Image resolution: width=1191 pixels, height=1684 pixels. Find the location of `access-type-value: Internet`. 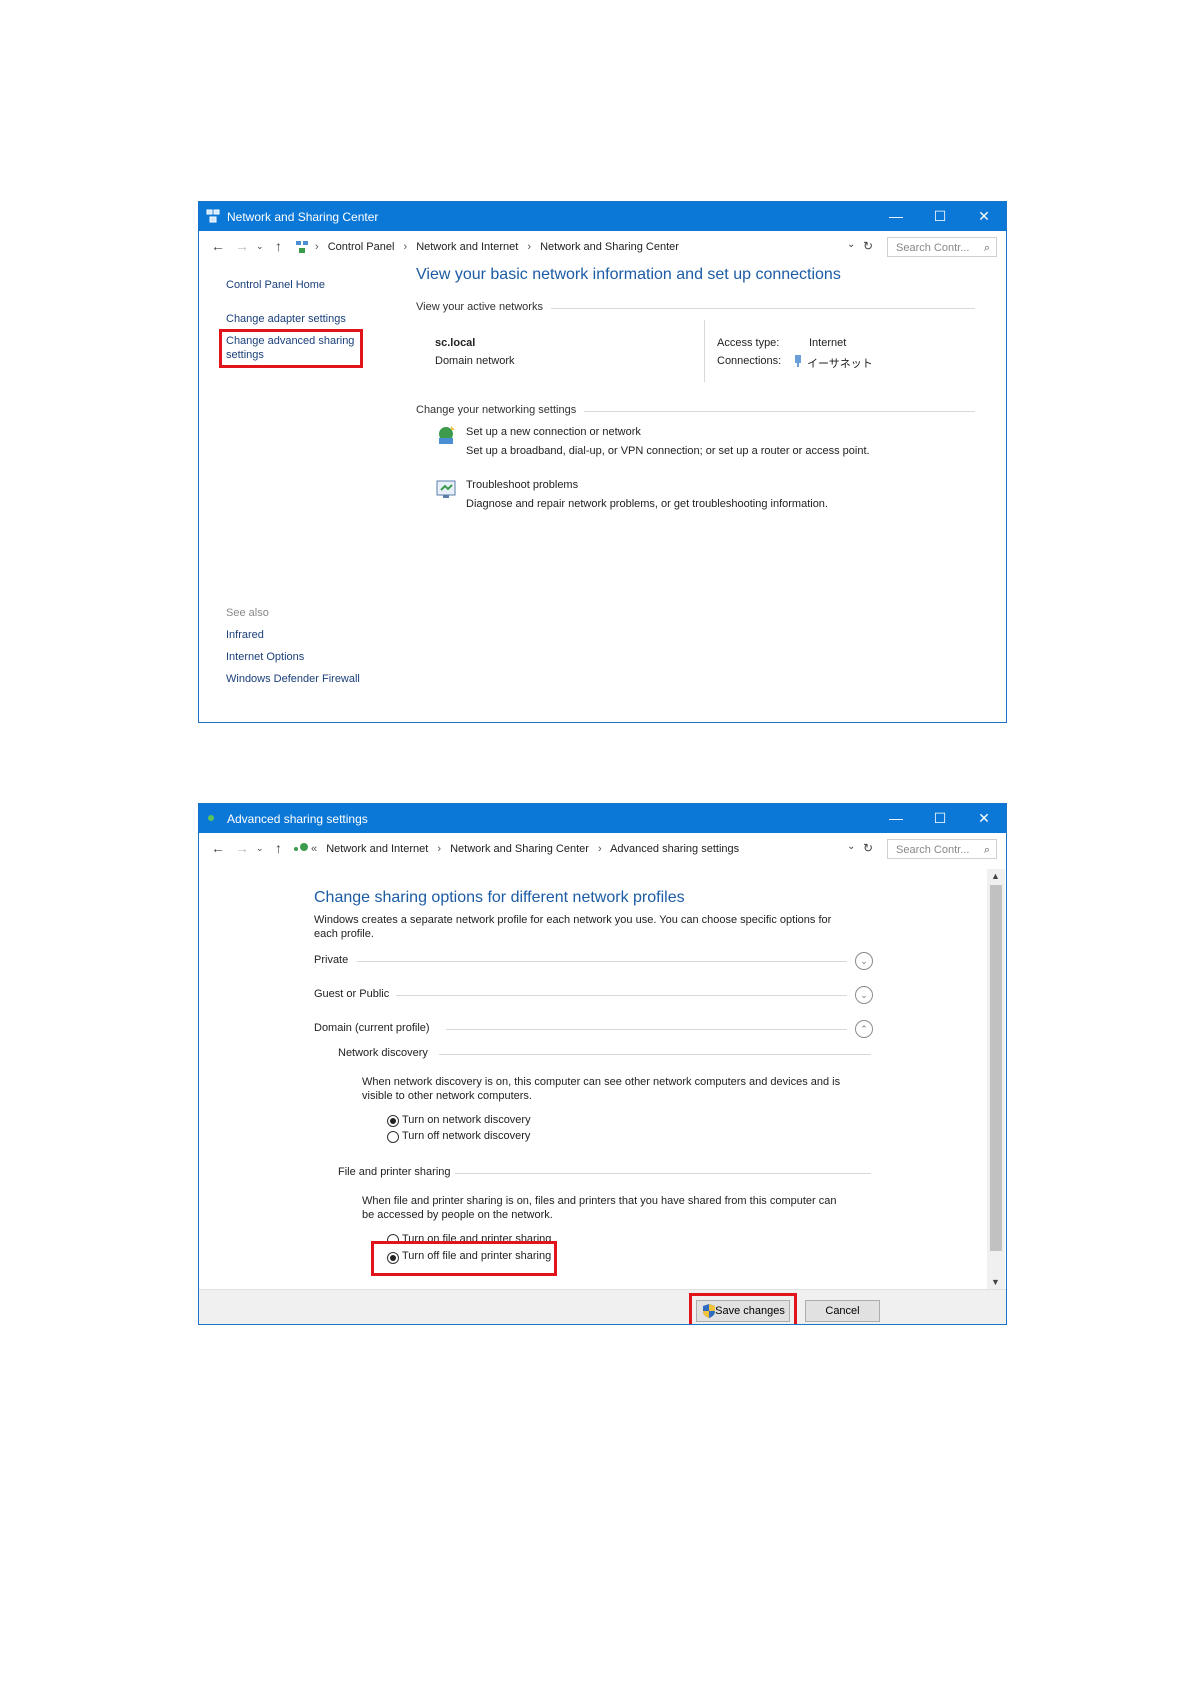

access-type-value: Internet is located at coordinates (828, 343).